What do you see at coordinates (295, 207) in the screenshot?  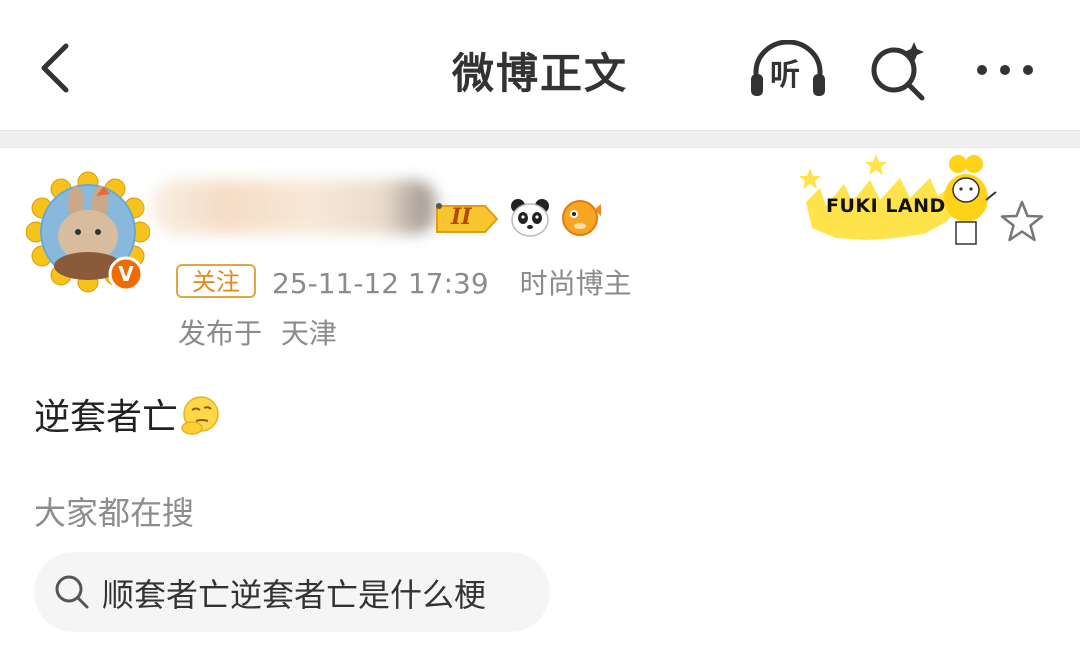 I see `author-name-blurred` at bounding box center [295, 207].